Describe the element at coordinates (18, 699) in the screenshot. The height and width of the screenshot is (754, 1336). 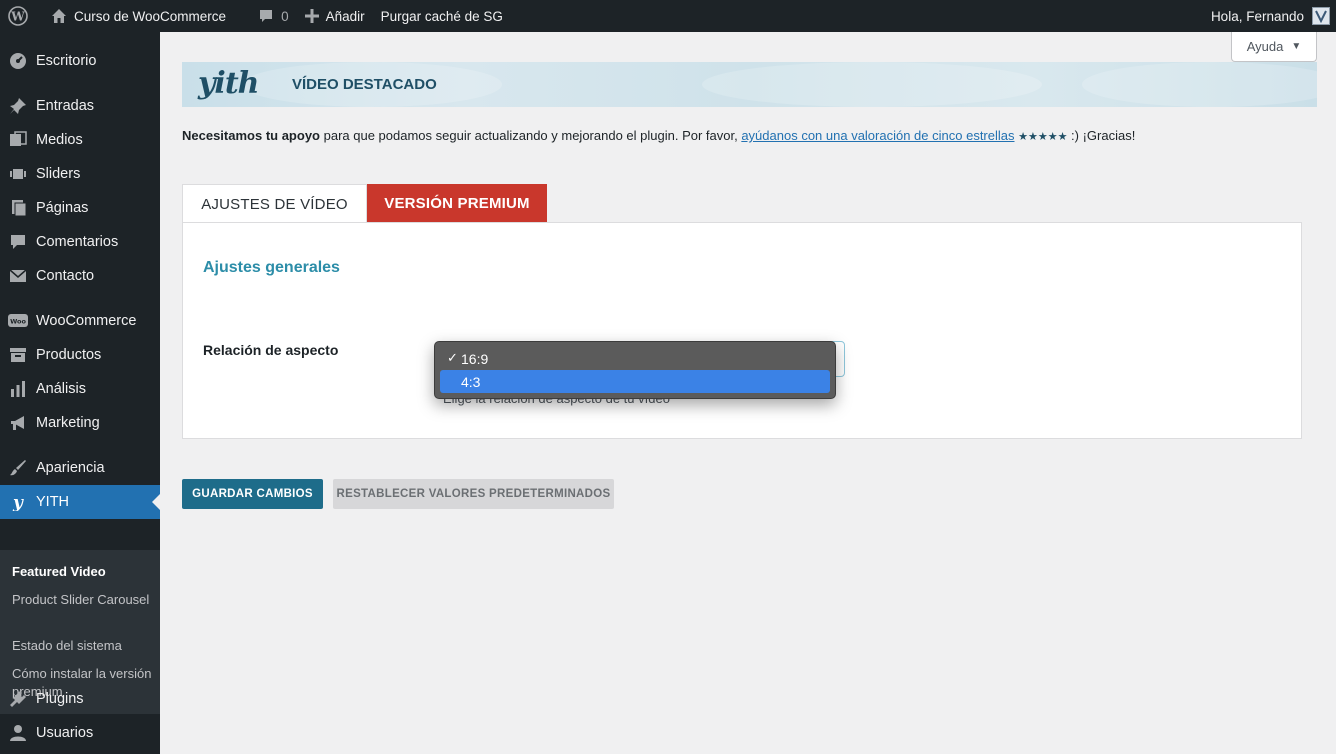
I see `plugin-icon` at that location.